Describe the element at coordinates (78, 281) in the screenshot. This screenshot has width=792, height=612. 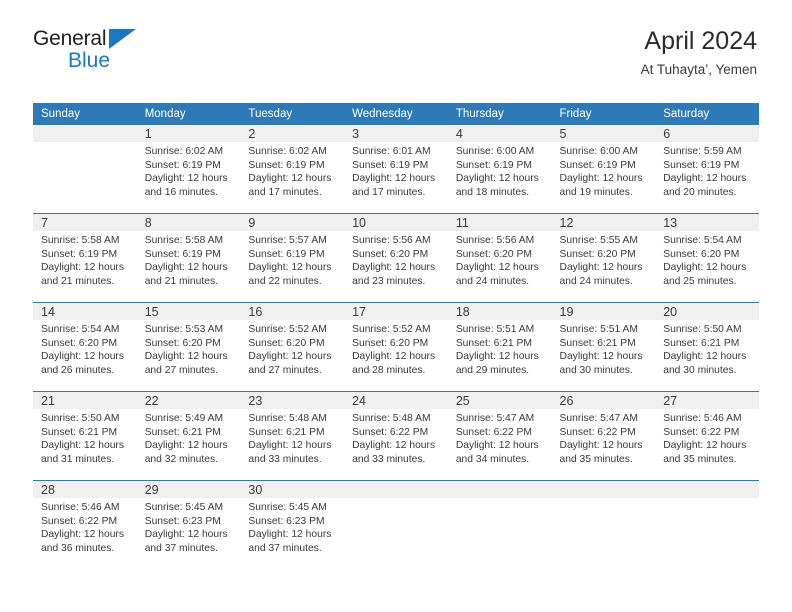
I see `daylight-text-line2: and 21 minutes.` at that location.